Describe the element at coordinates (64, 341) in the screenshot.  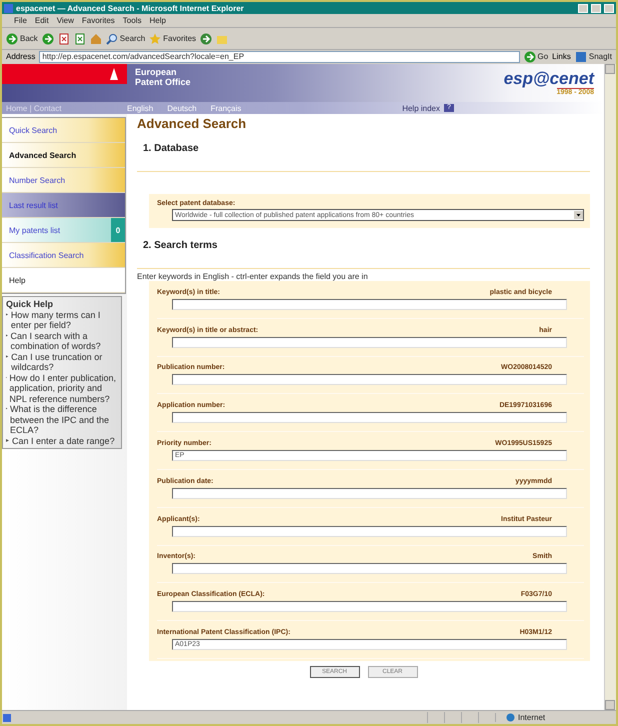
I see `help-link: Can I search with a combination of words?` at that location.